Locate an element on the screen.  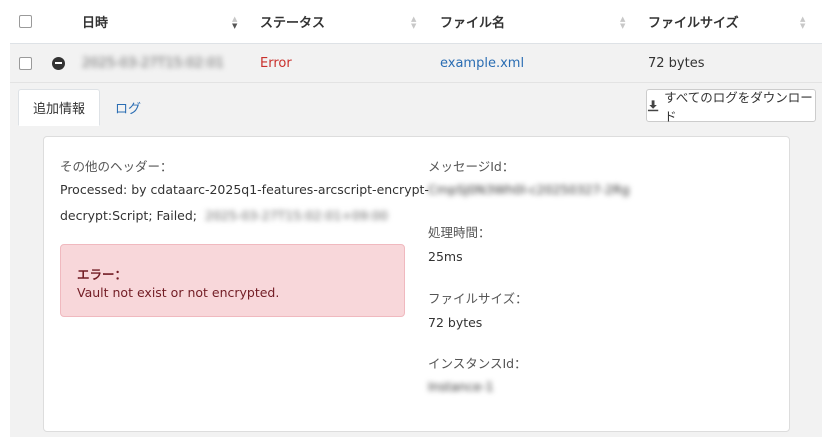
message-id-value: CmpSJ0N3Wh0l-c20250327-2Rg is located at coordinates (529, 189).